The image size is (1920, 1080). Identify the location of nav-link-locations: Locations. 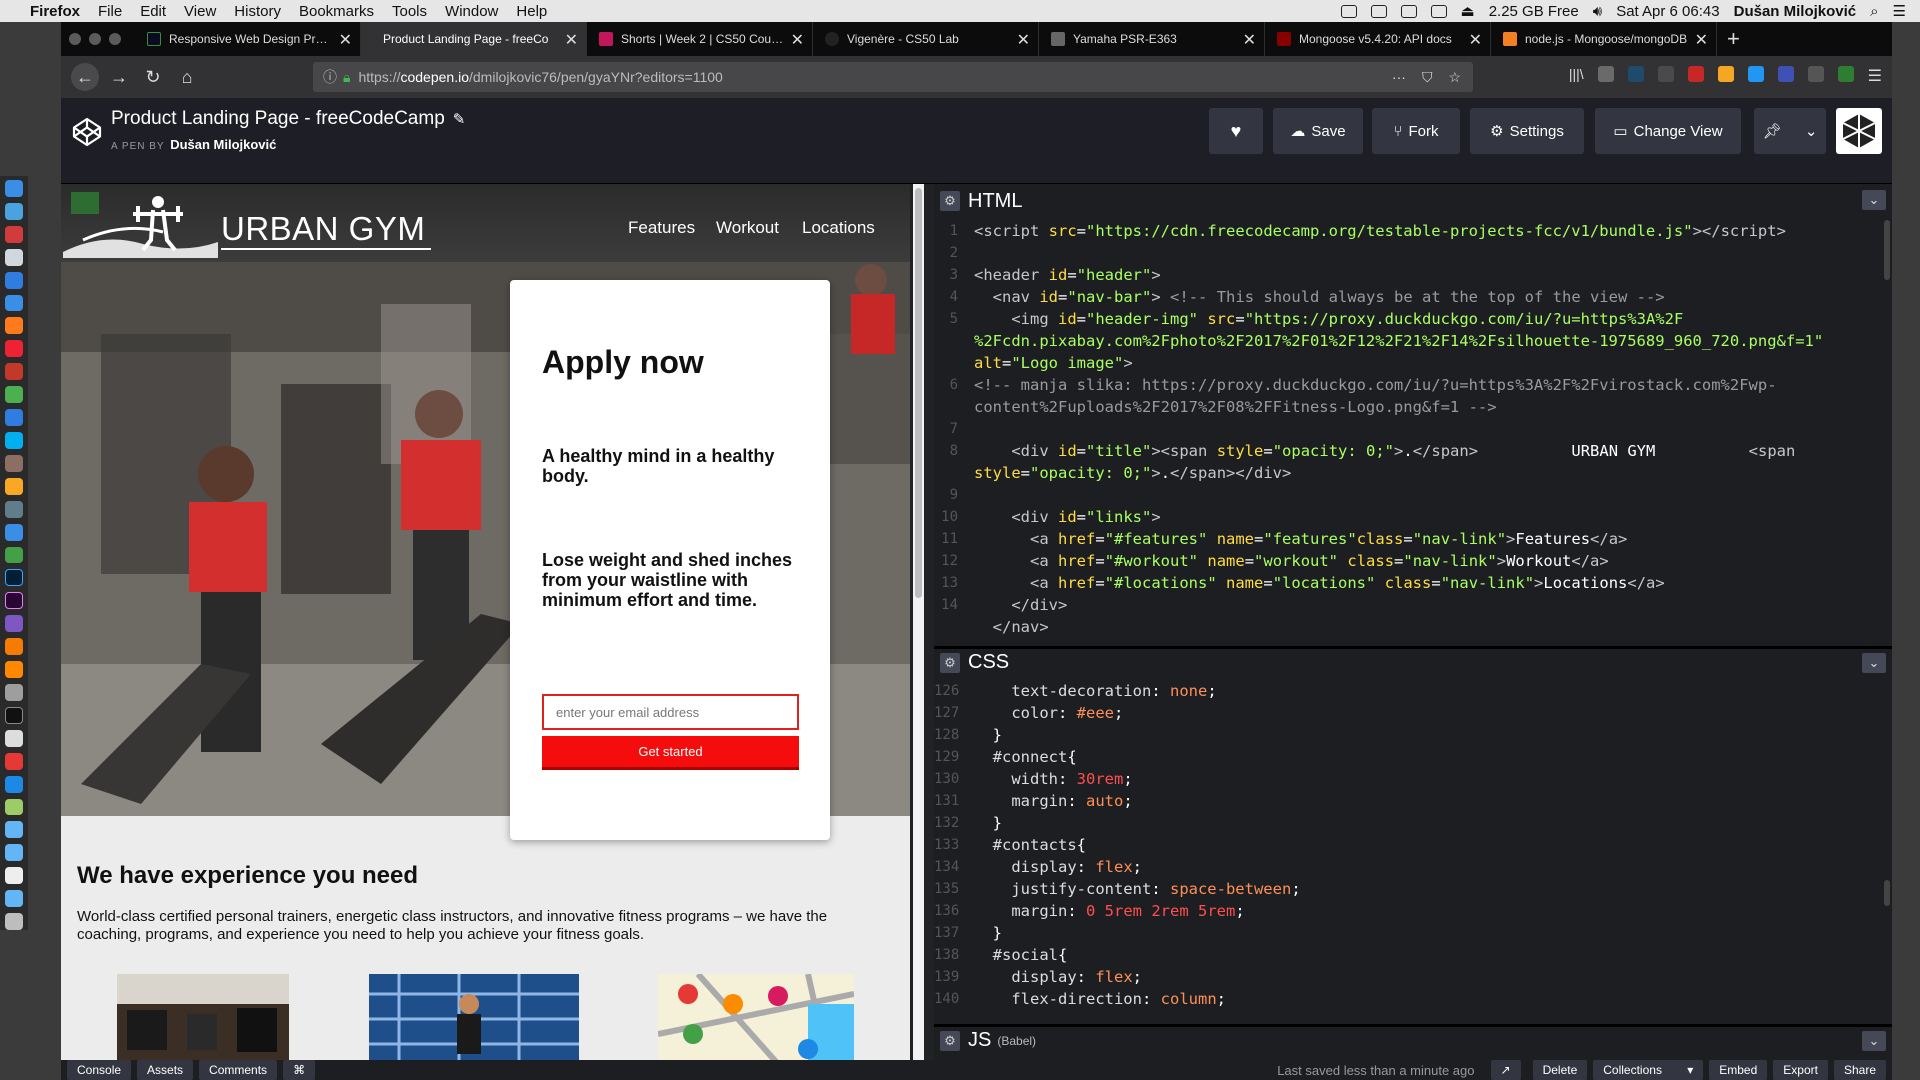
(838, 228).